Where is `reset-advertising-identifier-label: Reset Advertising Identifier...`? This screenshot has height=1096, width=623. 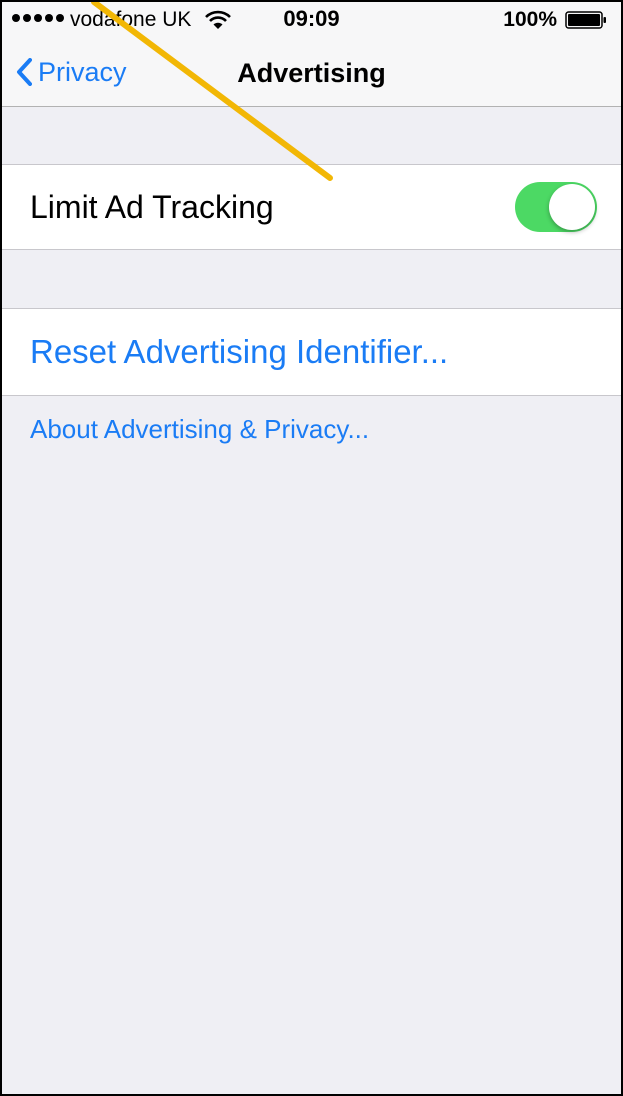 reset-advertising-identifier-label: Reset Advertising Identifier... is located at coordinates (239, 351).